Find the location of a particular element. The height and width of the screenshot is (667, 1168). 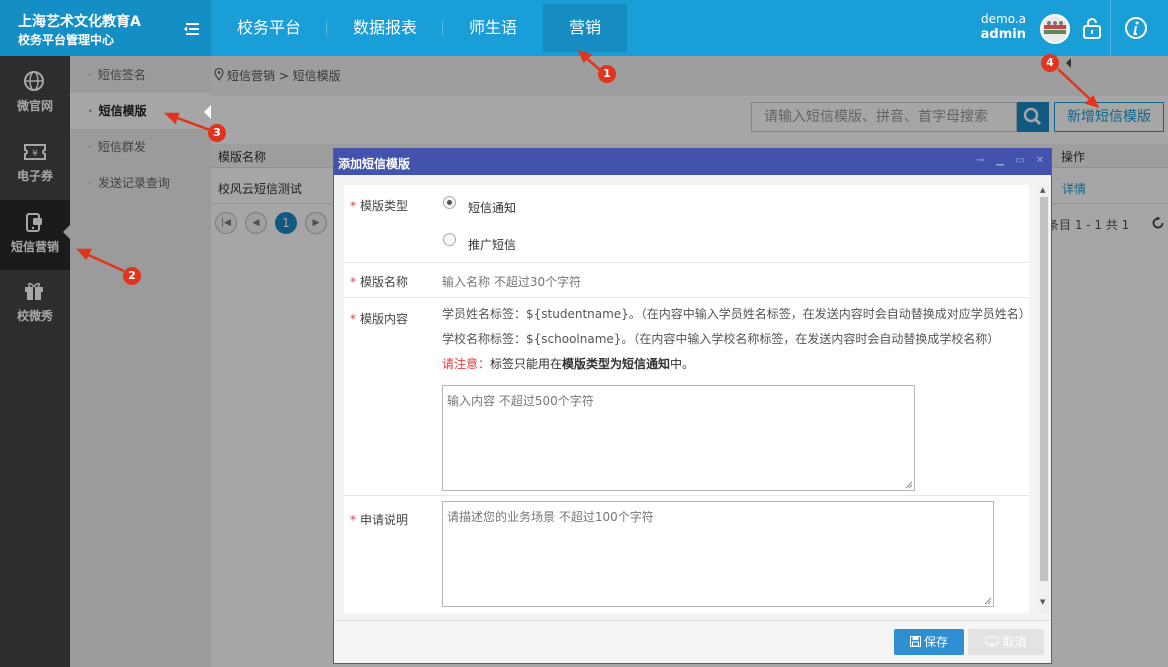

nav-item-school-platform: 校务平台 is located at coordinates (269, 28).